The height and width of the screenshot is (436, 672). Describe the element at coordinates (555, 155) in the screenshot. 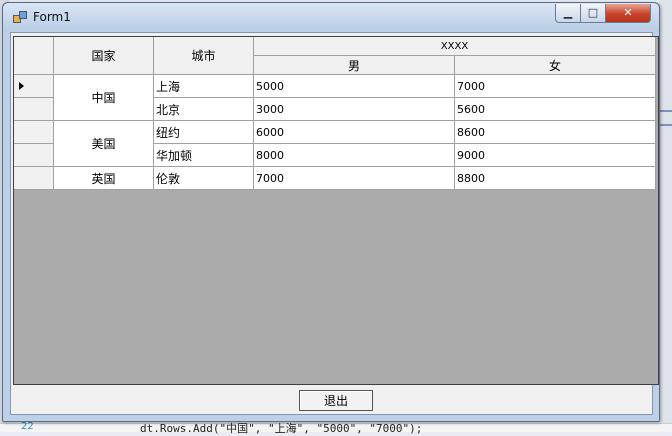

I see `female-cell: 9000` at that location.